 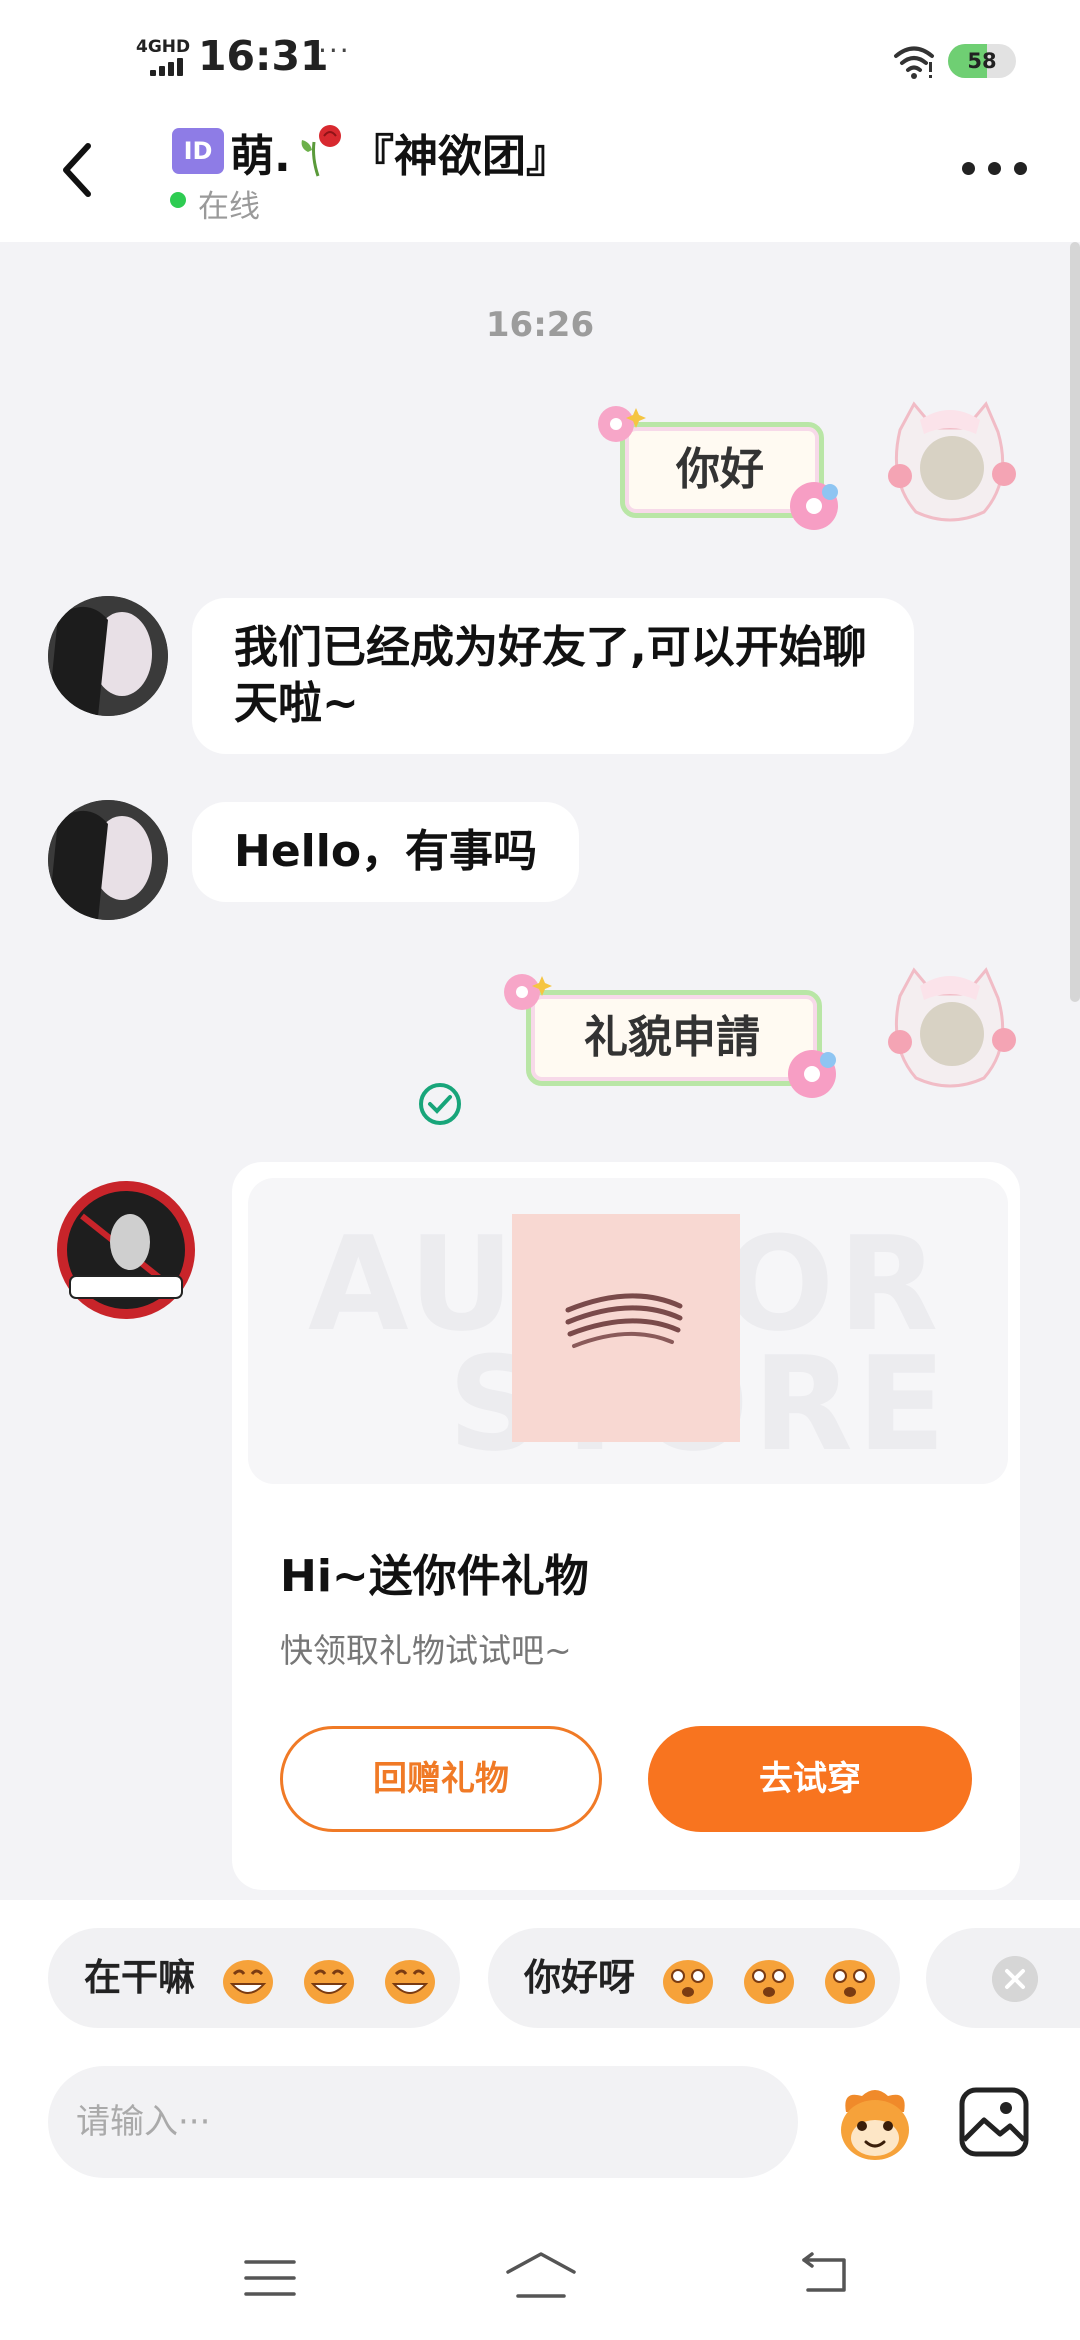 What do you see at coordinates (579, 1977) in the screenshot?
I see `quick-reply-label: 你好呀` at bounding box center [579, 1977].